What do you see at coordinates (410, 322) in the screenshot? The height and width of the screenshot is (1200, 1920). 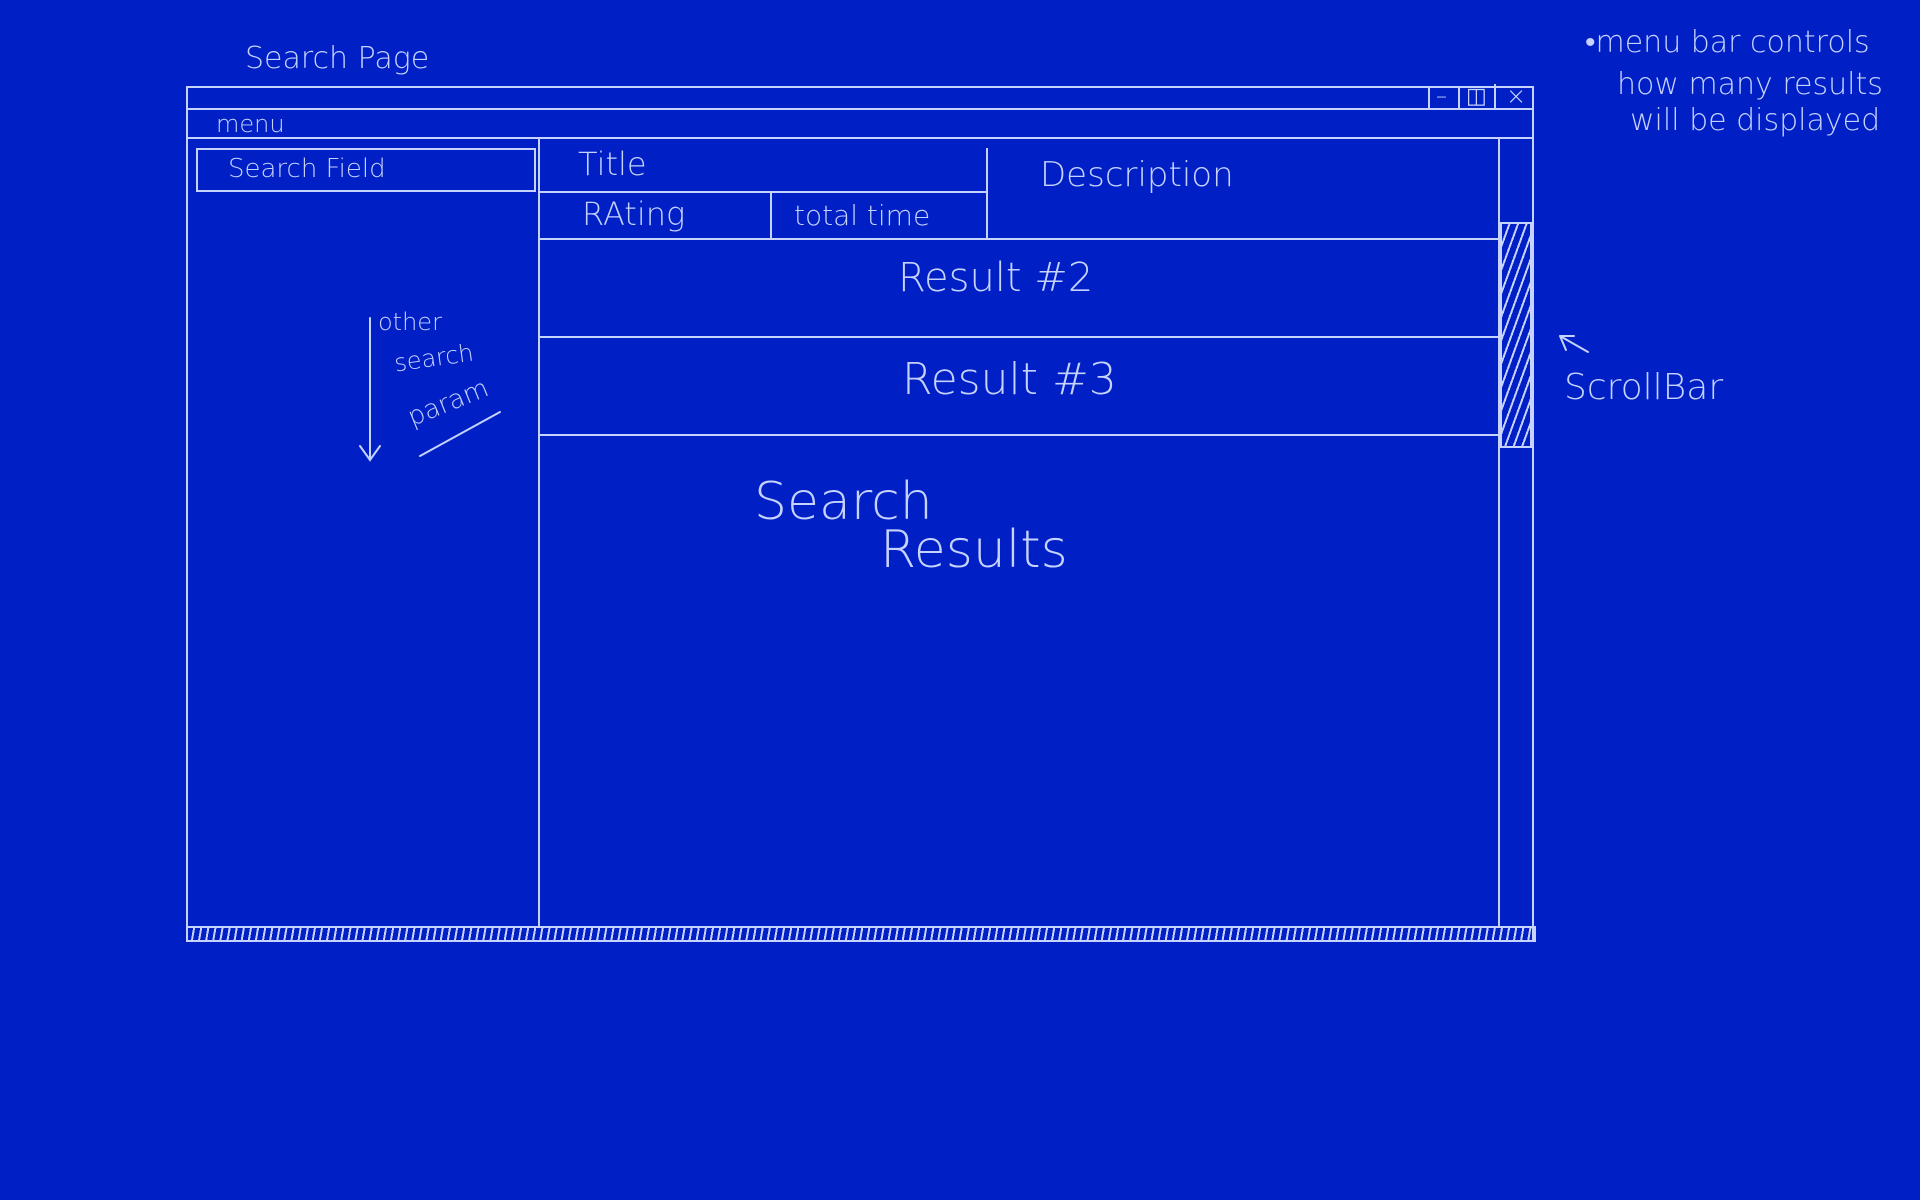 I see `sidebar-note-line-1: other` at bounding box center [410, 322].